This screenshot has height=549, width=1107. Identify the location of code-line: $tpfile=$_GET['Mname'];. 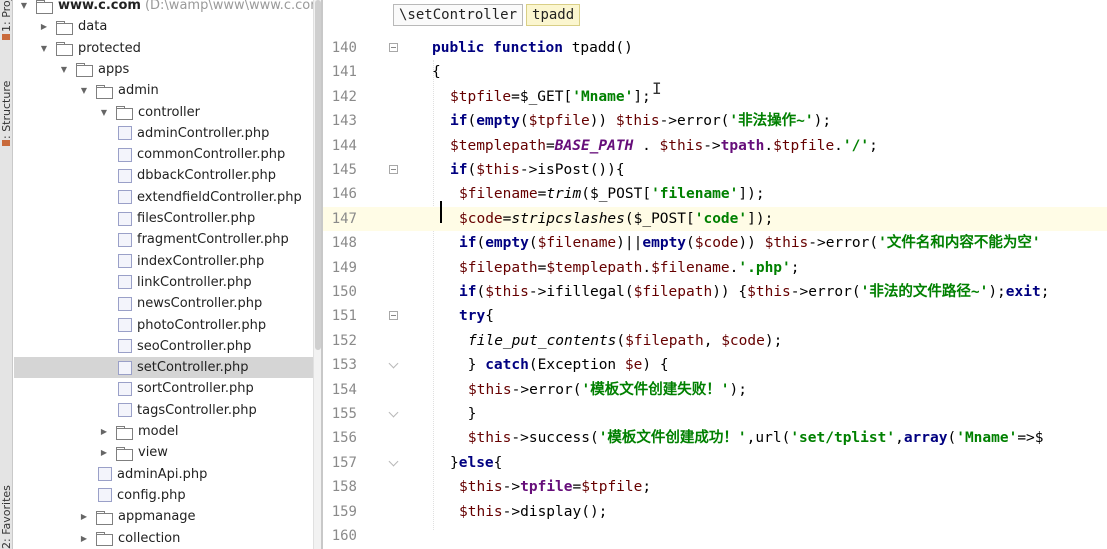
(715, 97).